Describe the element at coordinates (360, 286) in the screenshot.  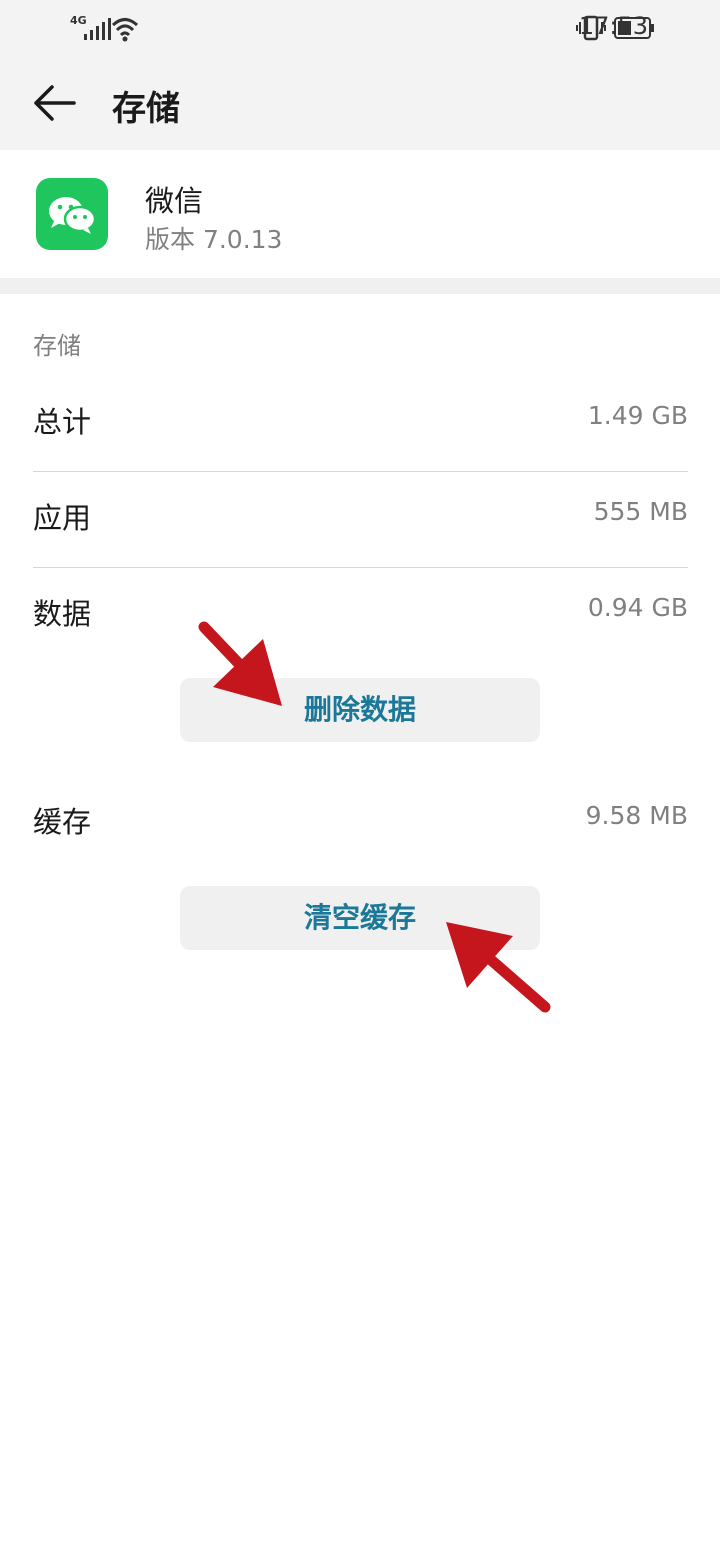
I see `section-divider` at that location.